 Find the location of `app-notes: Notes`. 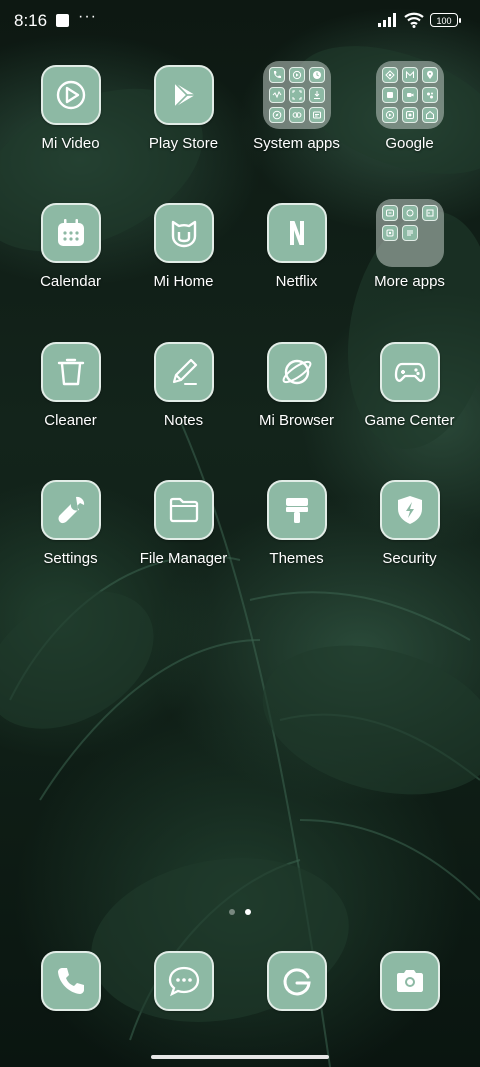

app-notes: Notes is located at coordinates (183, 385).